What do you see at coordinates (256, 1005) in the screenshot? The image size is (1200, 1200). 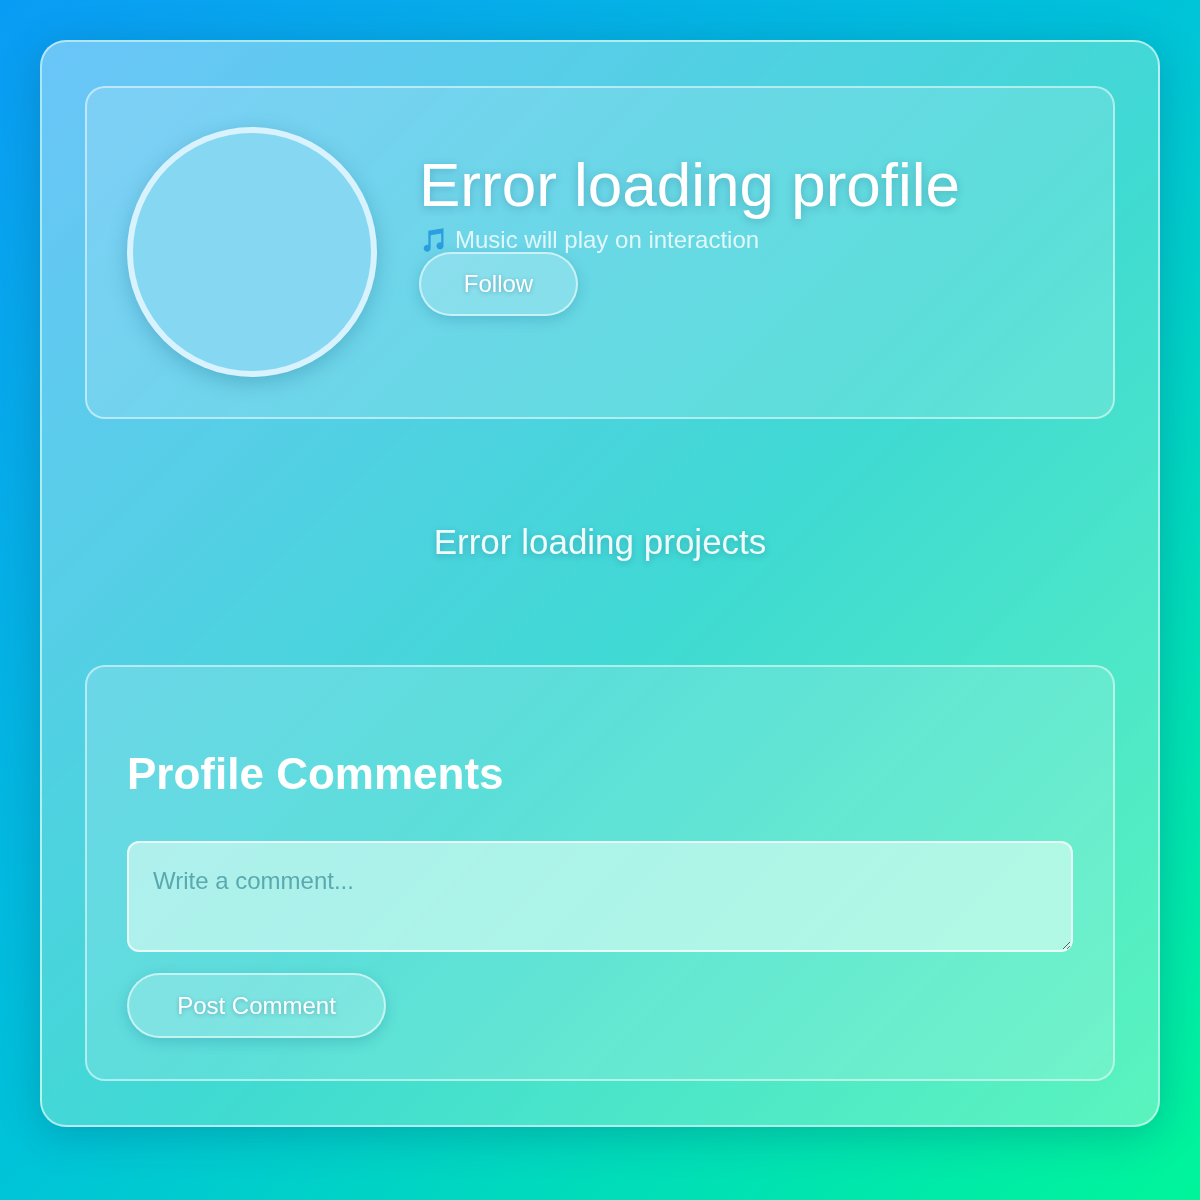 I see `post-comment-button: Post Comment` at bounding box center [256, 1005].